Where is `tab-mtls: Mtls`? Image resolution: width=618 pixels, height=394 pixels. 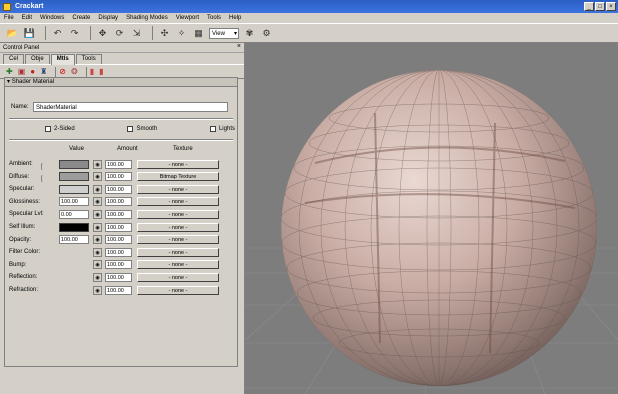
tab-mtls: Mtls is located at coordinates (62, 59).